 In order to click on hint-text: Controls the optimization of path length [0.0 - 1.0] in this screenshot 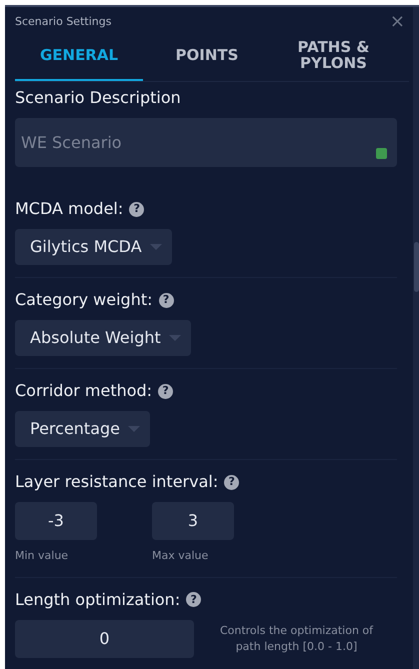, I will do `click(296, 638)`.